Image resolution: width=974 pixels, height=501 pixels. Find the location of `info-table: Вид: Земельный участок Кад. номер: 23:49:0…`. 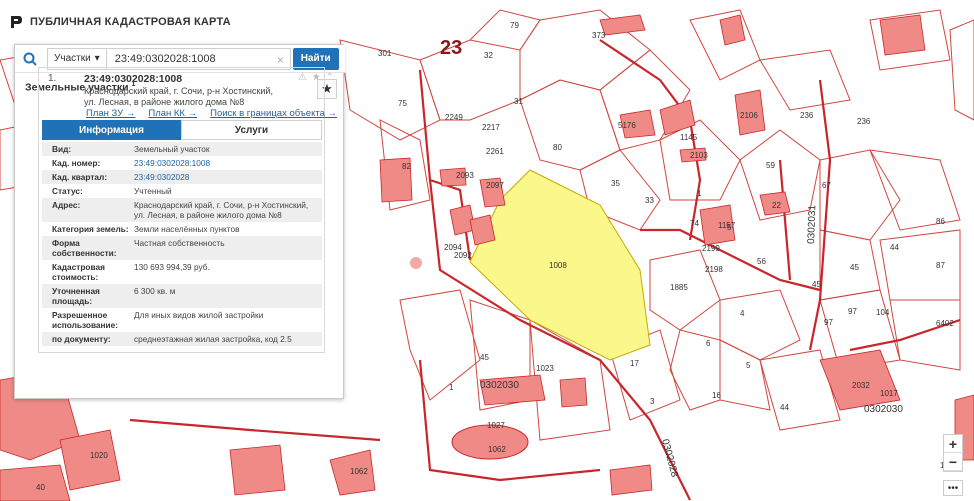

info-table: Вид: Земельный участок Кад. номер: 23:49:0… is located at coordinates (182, 244).